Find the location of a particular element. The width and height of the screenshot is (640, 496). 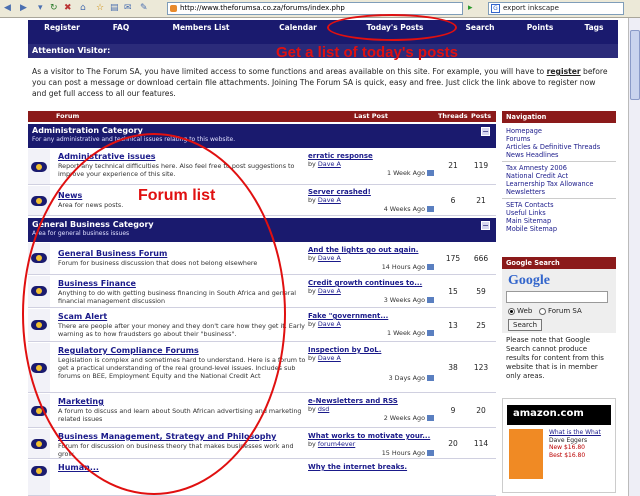

annotation-todays-posts: Get a list of today's posts is located at coordinates (367, 52).